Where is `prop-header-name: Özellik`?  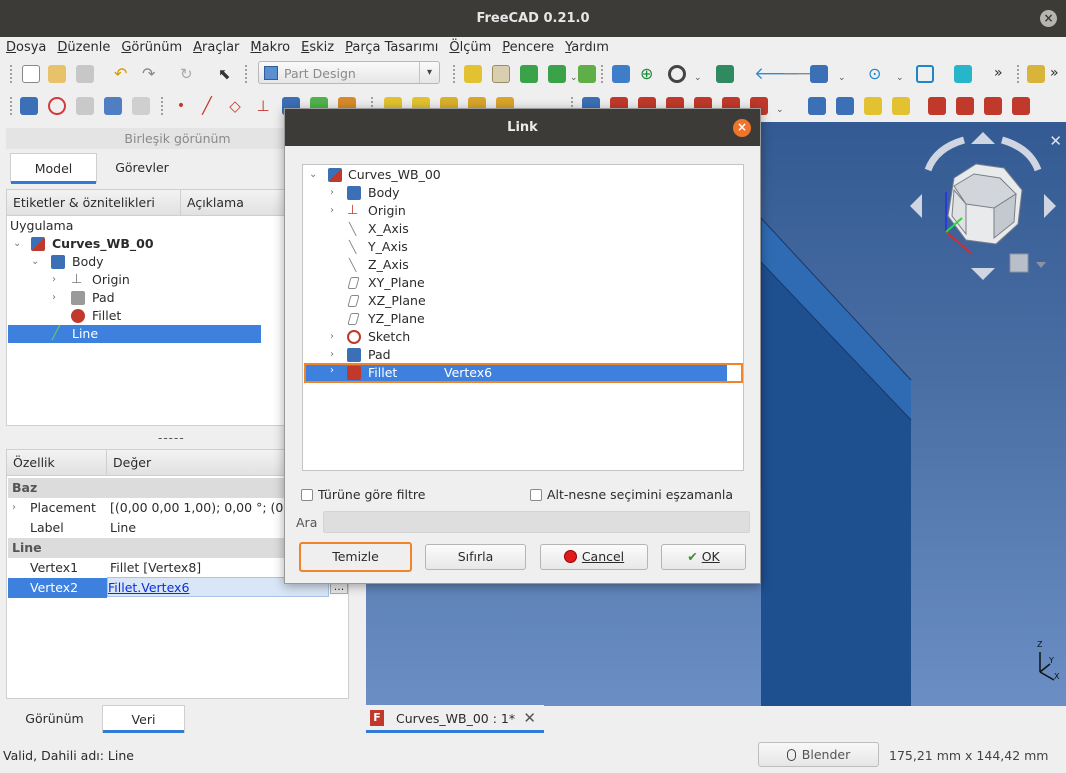 prop-header-name: Özellik is located at coordinates (57, 463).